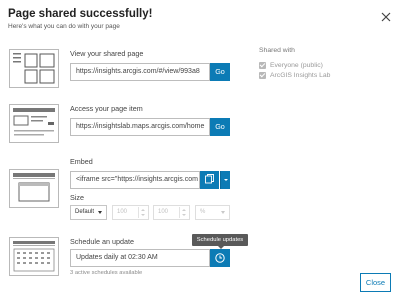 This screenshot has width=400, height=300. What do you see at coordinates (34, 68) in the screenshot?
I see `shared-page-thumbnail` at bounding box center [34, 68].